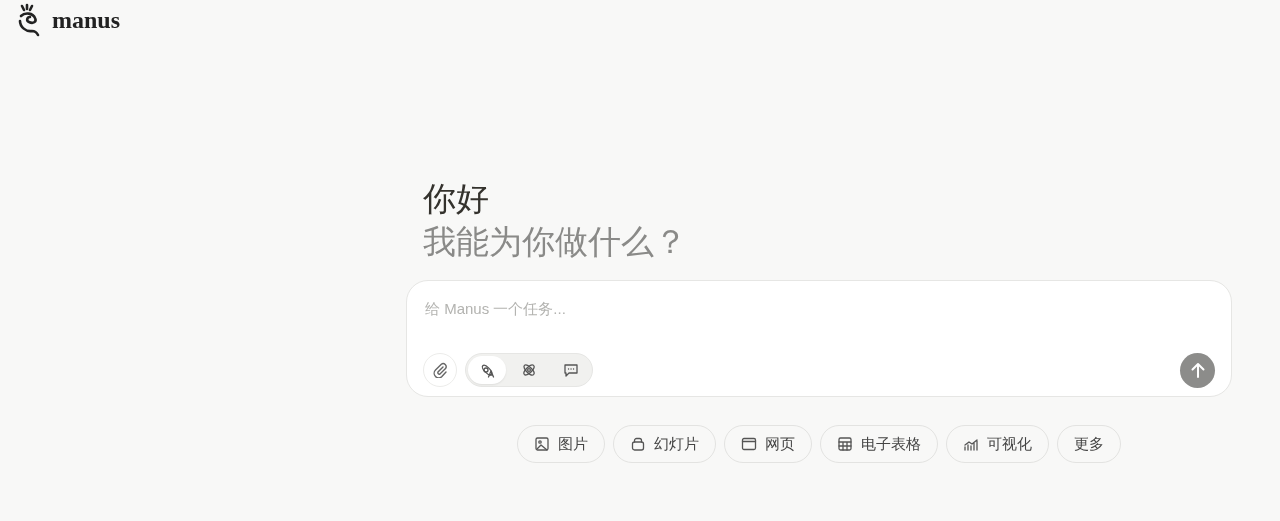 This screenshot has width=1280, height=521. Describe the element at coordinates (571, 370) in the screenshot. I see `chat-icon` at that location.